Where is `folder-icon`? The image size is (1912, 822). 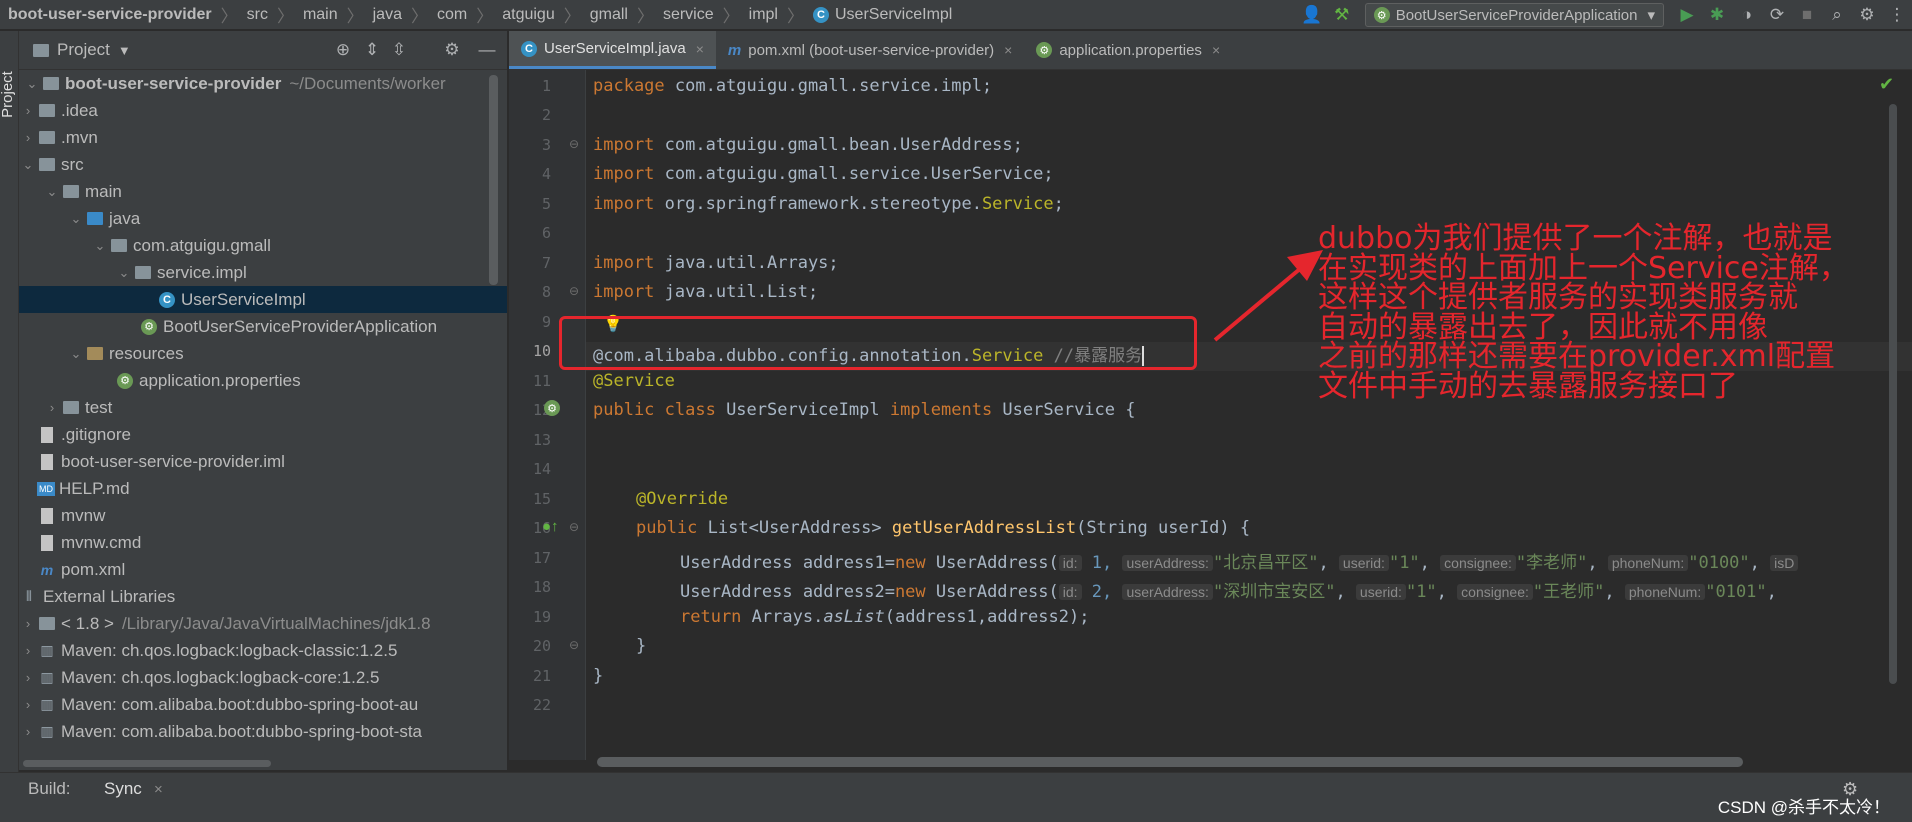 folder-icon is located at coordinates (47, 165).